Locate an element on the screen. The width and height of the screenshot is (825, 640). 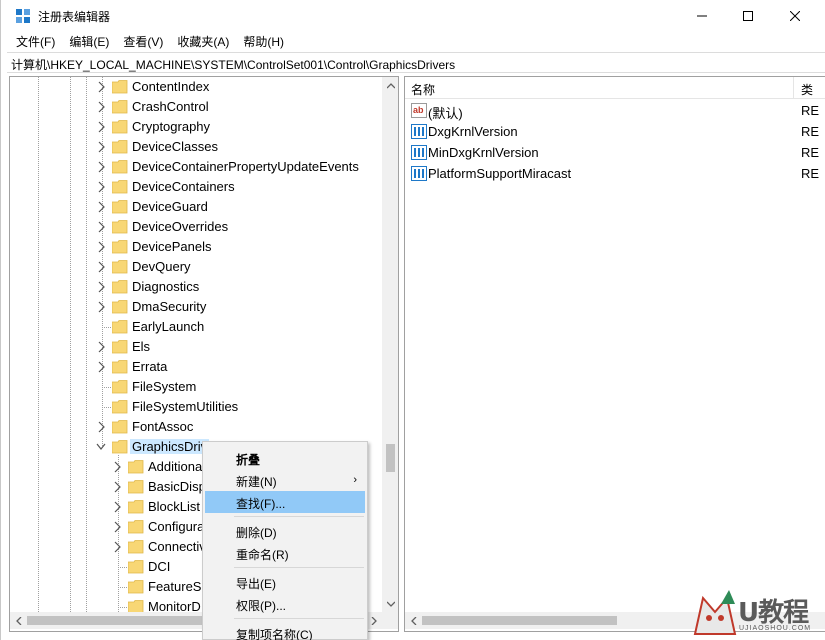
maximize-icon is located at coordinates (748, 15).